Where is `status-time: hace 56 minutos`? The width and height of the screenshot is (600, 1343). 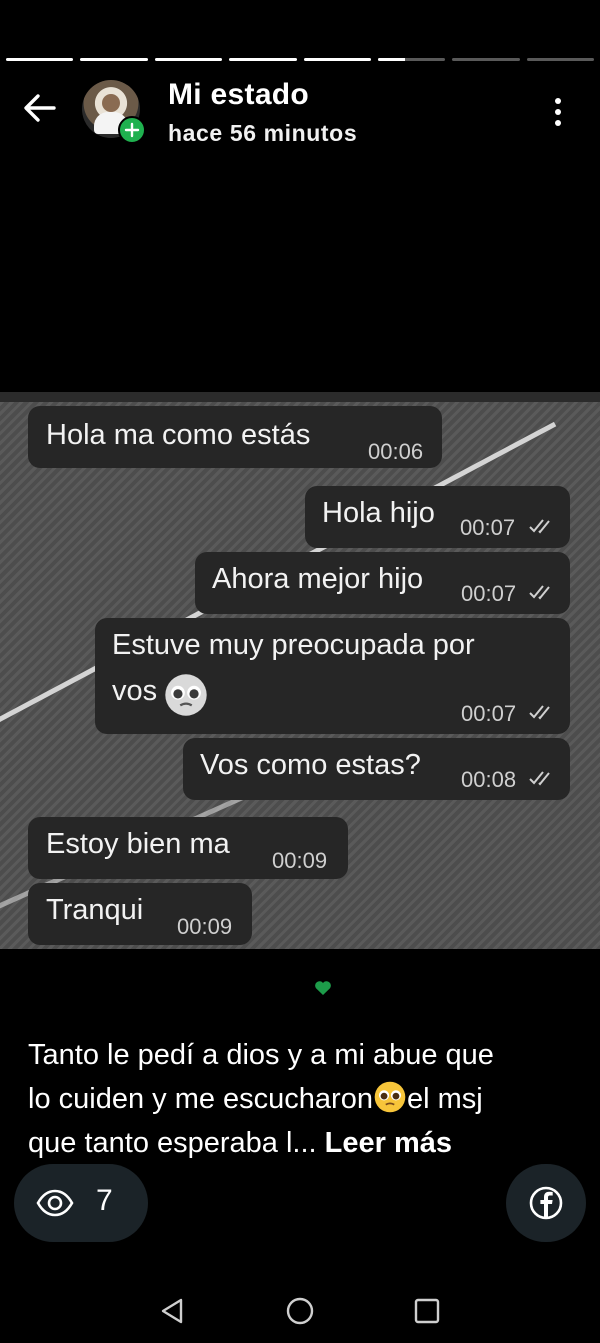
status-time: hace 56 minutos is located at coordinates (263, 133).